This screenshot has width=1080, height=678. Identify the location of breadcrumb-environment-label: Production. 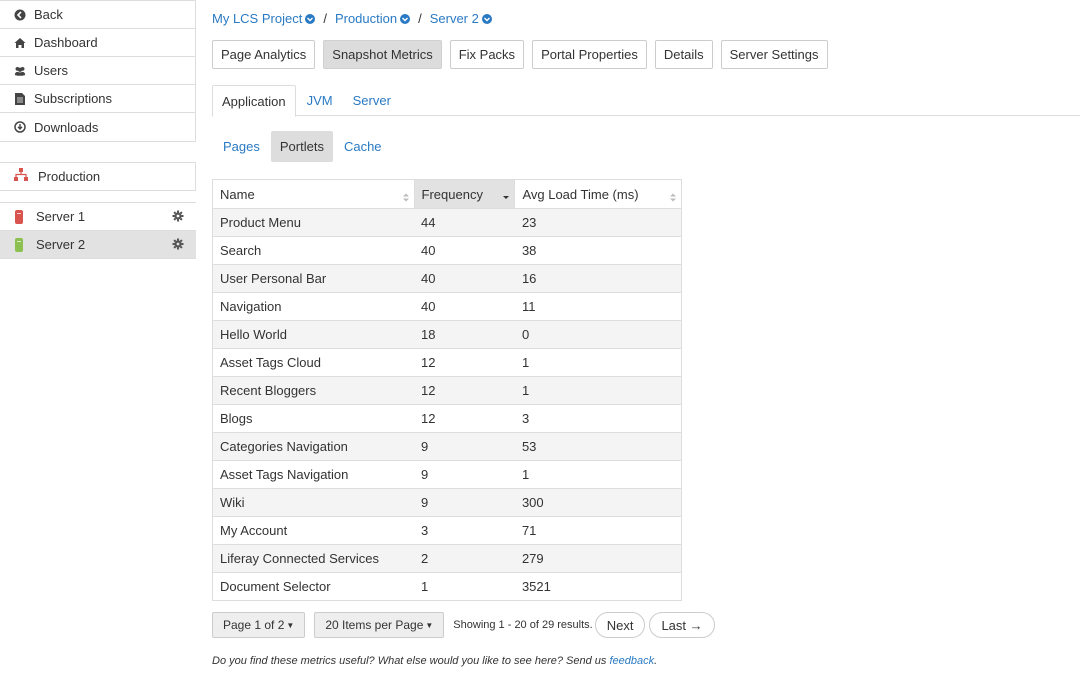
(366, 18).